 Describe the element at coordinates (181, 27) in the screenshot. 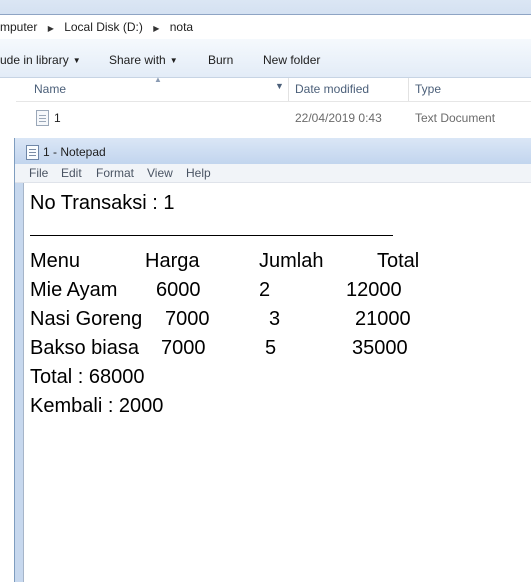

I see `breadcrumb-nota: nota` at that location.